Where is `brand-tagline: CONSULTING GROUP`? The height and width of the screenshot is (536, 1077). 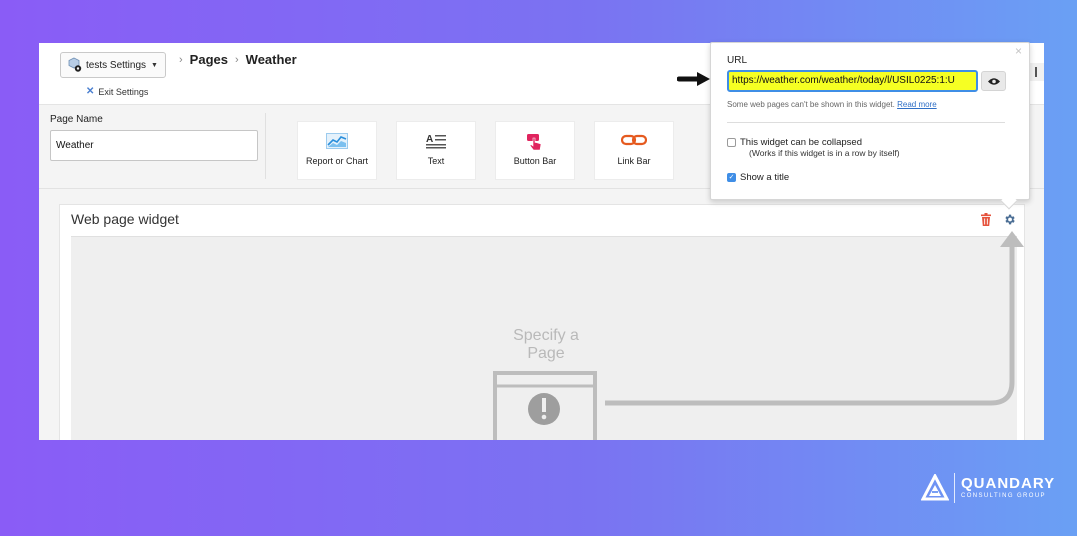 brand-tagline: CONSULTING GROUP is located at coordinates (1003, 495).